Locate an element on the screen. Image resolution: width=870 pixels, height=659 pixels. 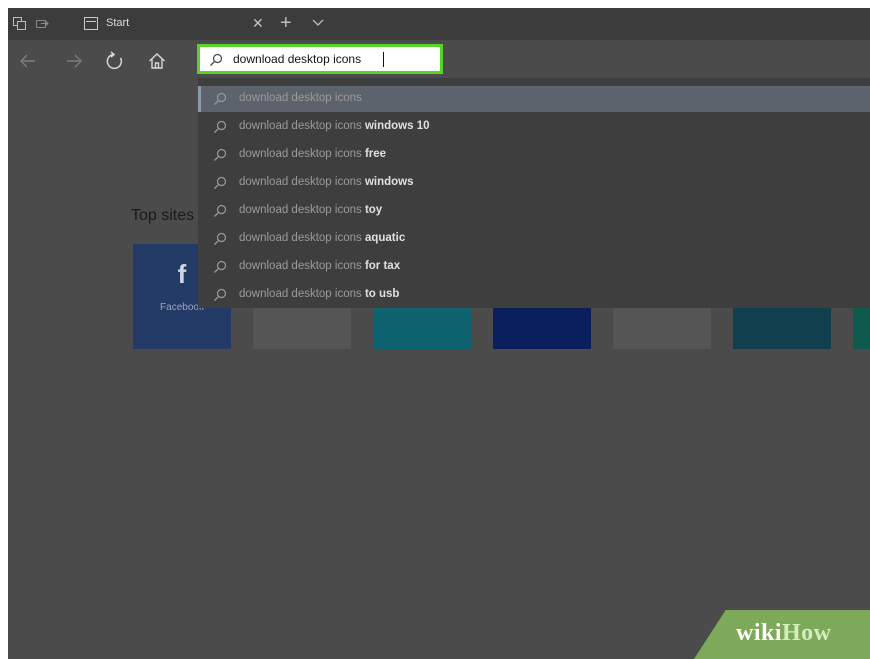
suggestion-item: download desktop icons free is located at coordinates (534, 155).